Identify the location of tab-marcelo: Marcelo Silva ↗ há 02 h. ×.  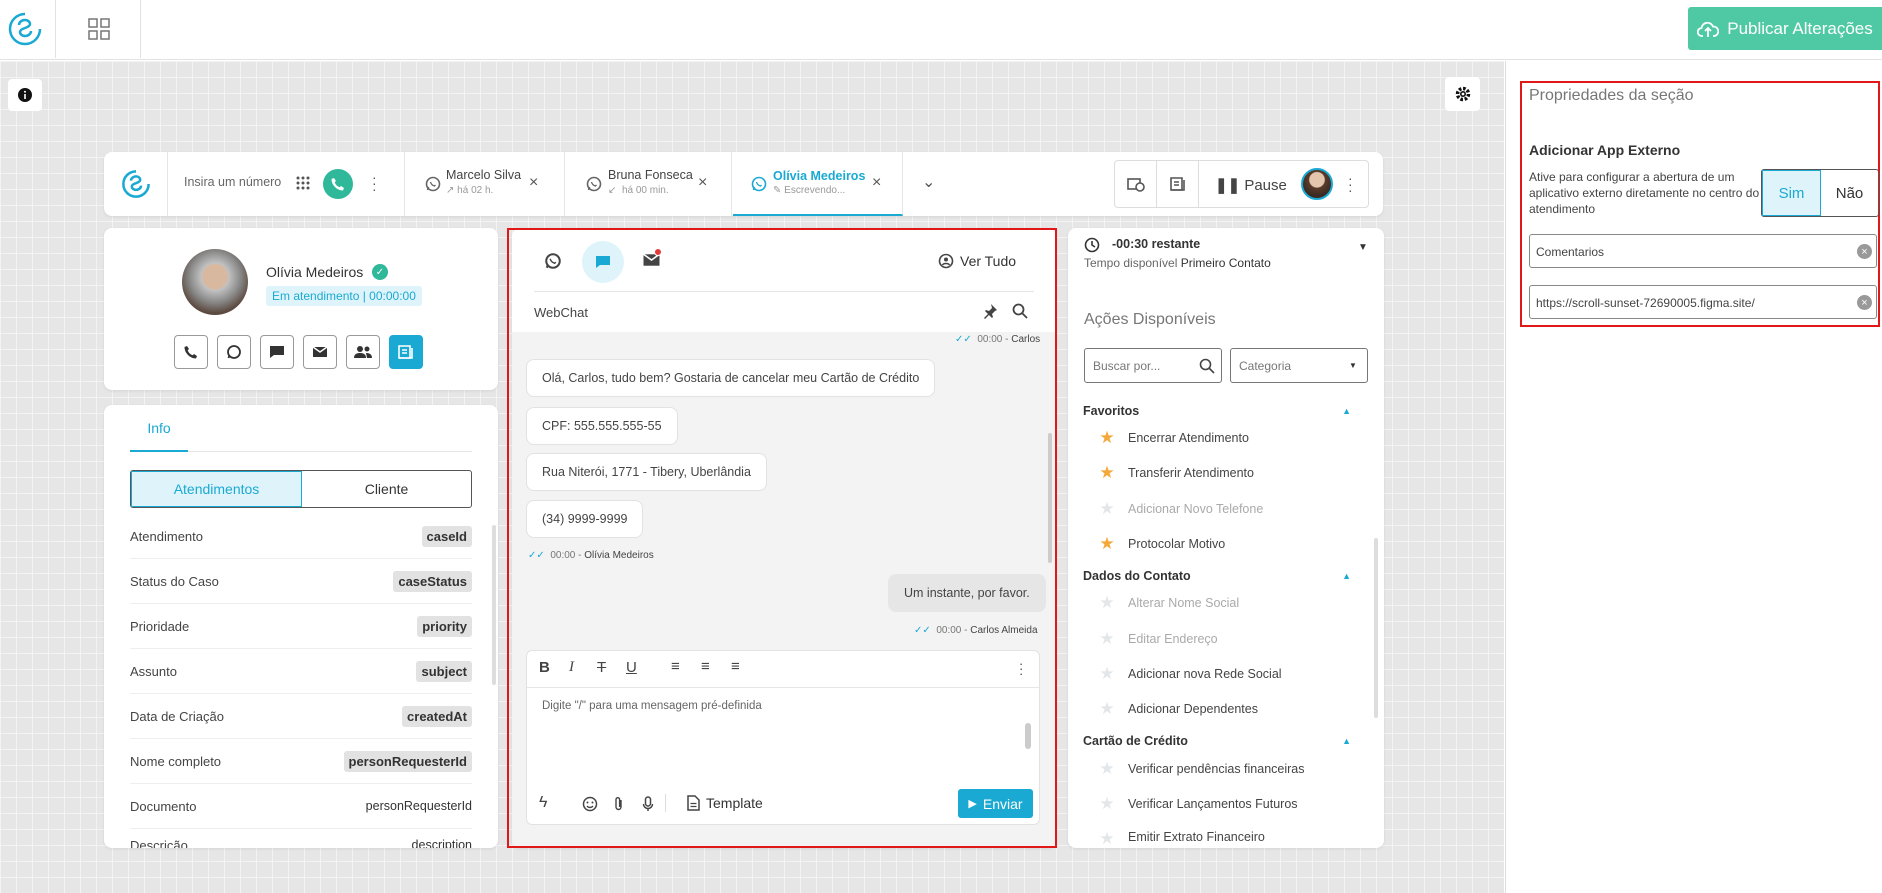
(485, 184).